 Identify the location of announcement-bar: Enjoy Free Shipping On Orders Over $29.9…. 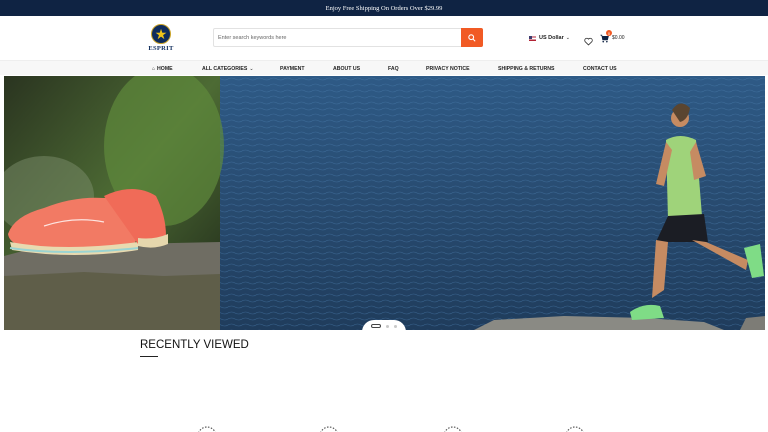
(384, 8).